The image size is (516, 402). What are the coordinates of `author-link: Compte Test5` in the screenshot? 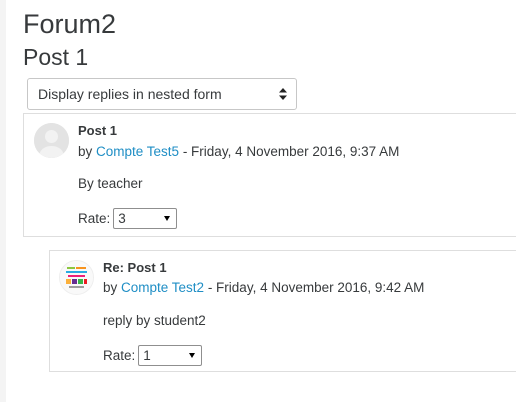 It's located at (137, 151).